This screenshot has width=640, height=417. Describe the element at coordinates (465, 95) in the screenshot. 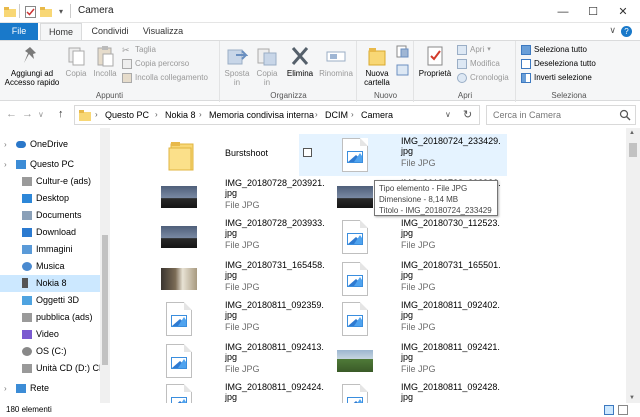

I see `group-label: Apri` at that location.